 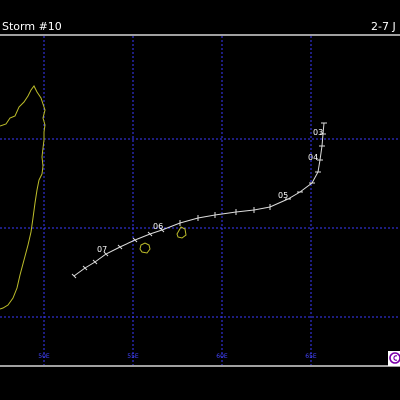 What do you see at coordinates (44, 356) in the screenshot?
I see `lon-label-50e: 50E` at bounding box center [44, 356].